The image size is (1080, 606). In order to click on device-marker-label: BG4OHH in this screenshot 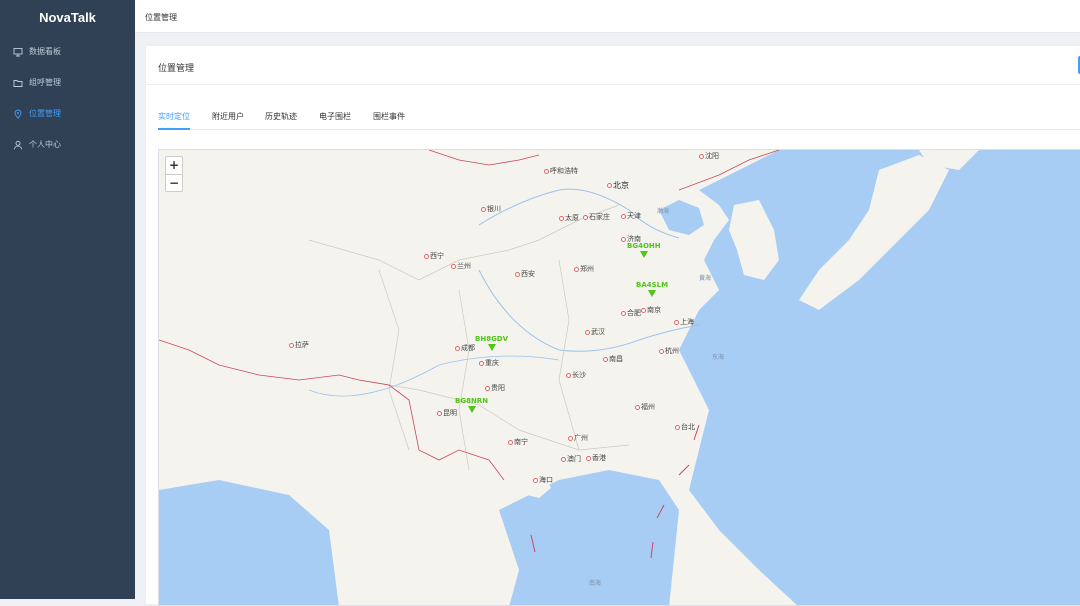, I will do `click(644, 246)`.